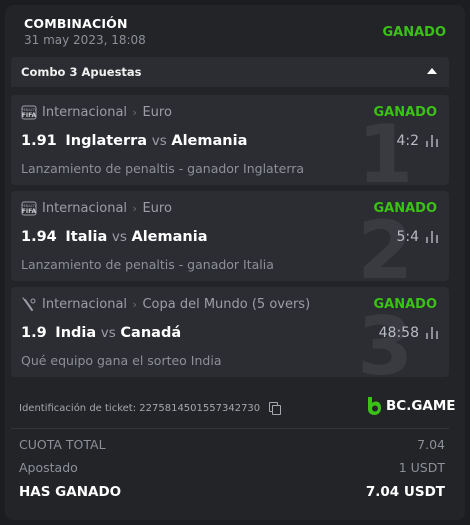 This screenshot has height=525, width=470. What do you see at coordinates (48, 467) in the screenshot?
I see `staked-label: Apostado` at bounding box center [48, 467].